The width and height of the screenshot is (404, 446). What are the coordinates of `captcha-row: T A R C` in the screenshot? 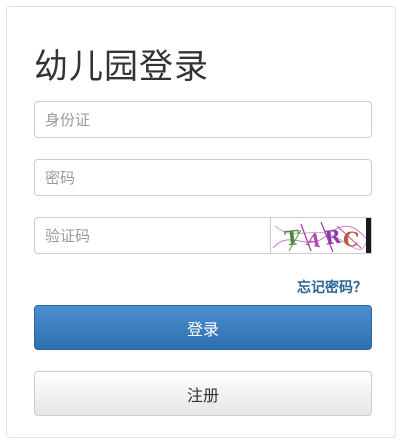 It's located at (203, 235).